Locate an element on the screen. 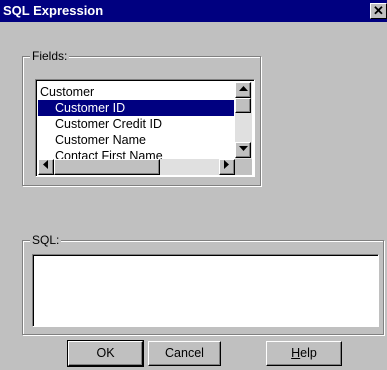 The image size is (387, 370). sql-label: SQL: is located at coordinates (46, 240).